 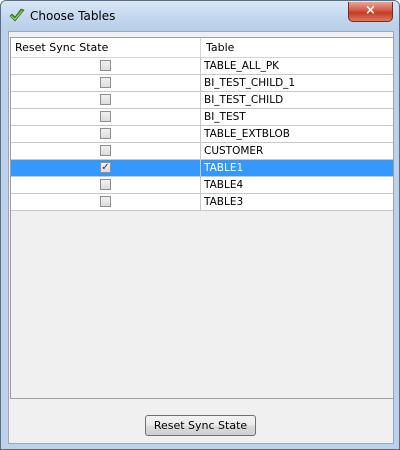 I want to click on table-name-cell: TABLE3, so click(x=224, y=202).